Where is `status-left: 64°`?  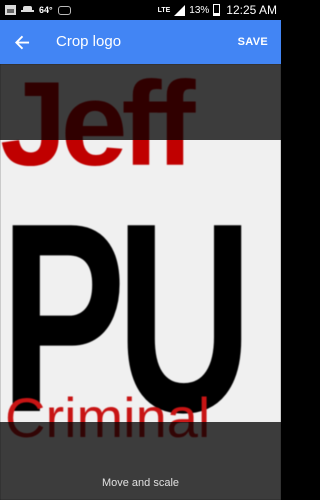 status-left: 64° is located at coordinates (38, 10).